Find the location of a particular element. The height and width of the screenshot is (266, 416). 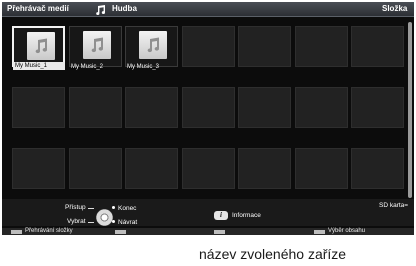

media-folder-tile: My Music_2 is located at coordinates (95, 48).